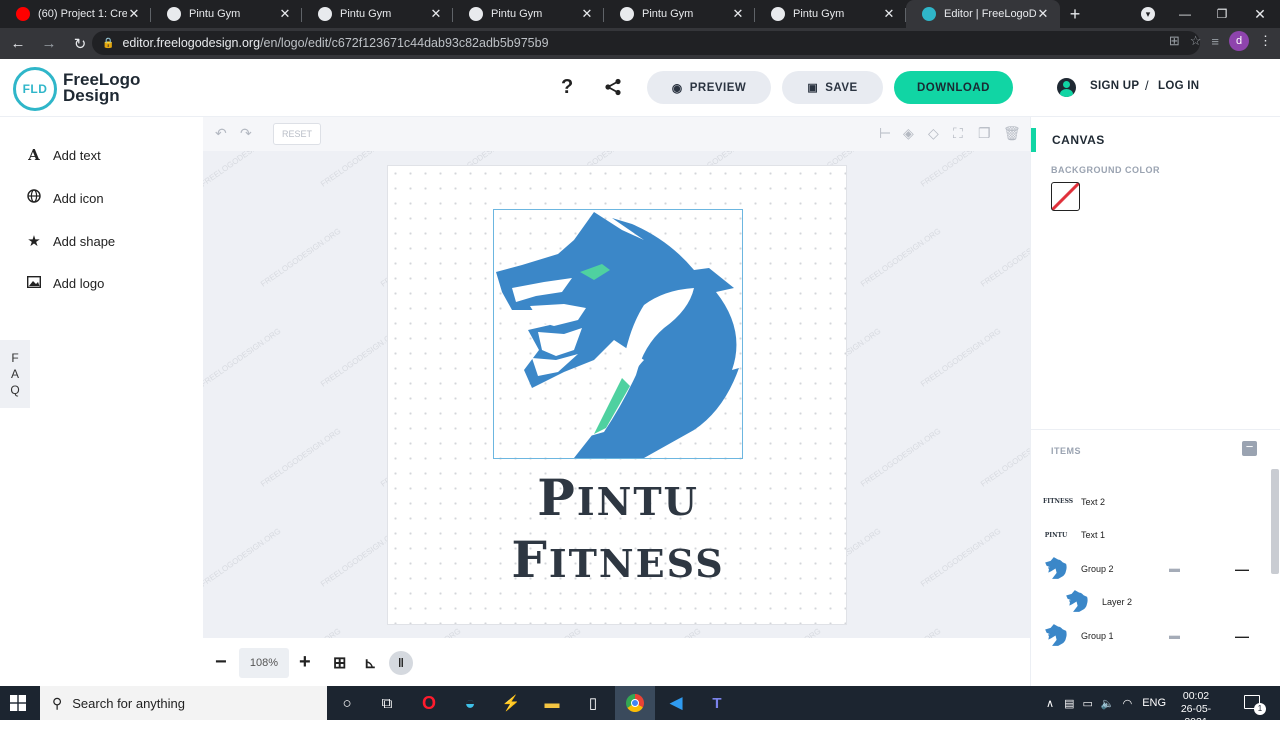  What do you see at coordinates (1151, 635) in the screenshot?
I see `layer-item: Group 1 ▬ —` at bounding box center [1151, 635].